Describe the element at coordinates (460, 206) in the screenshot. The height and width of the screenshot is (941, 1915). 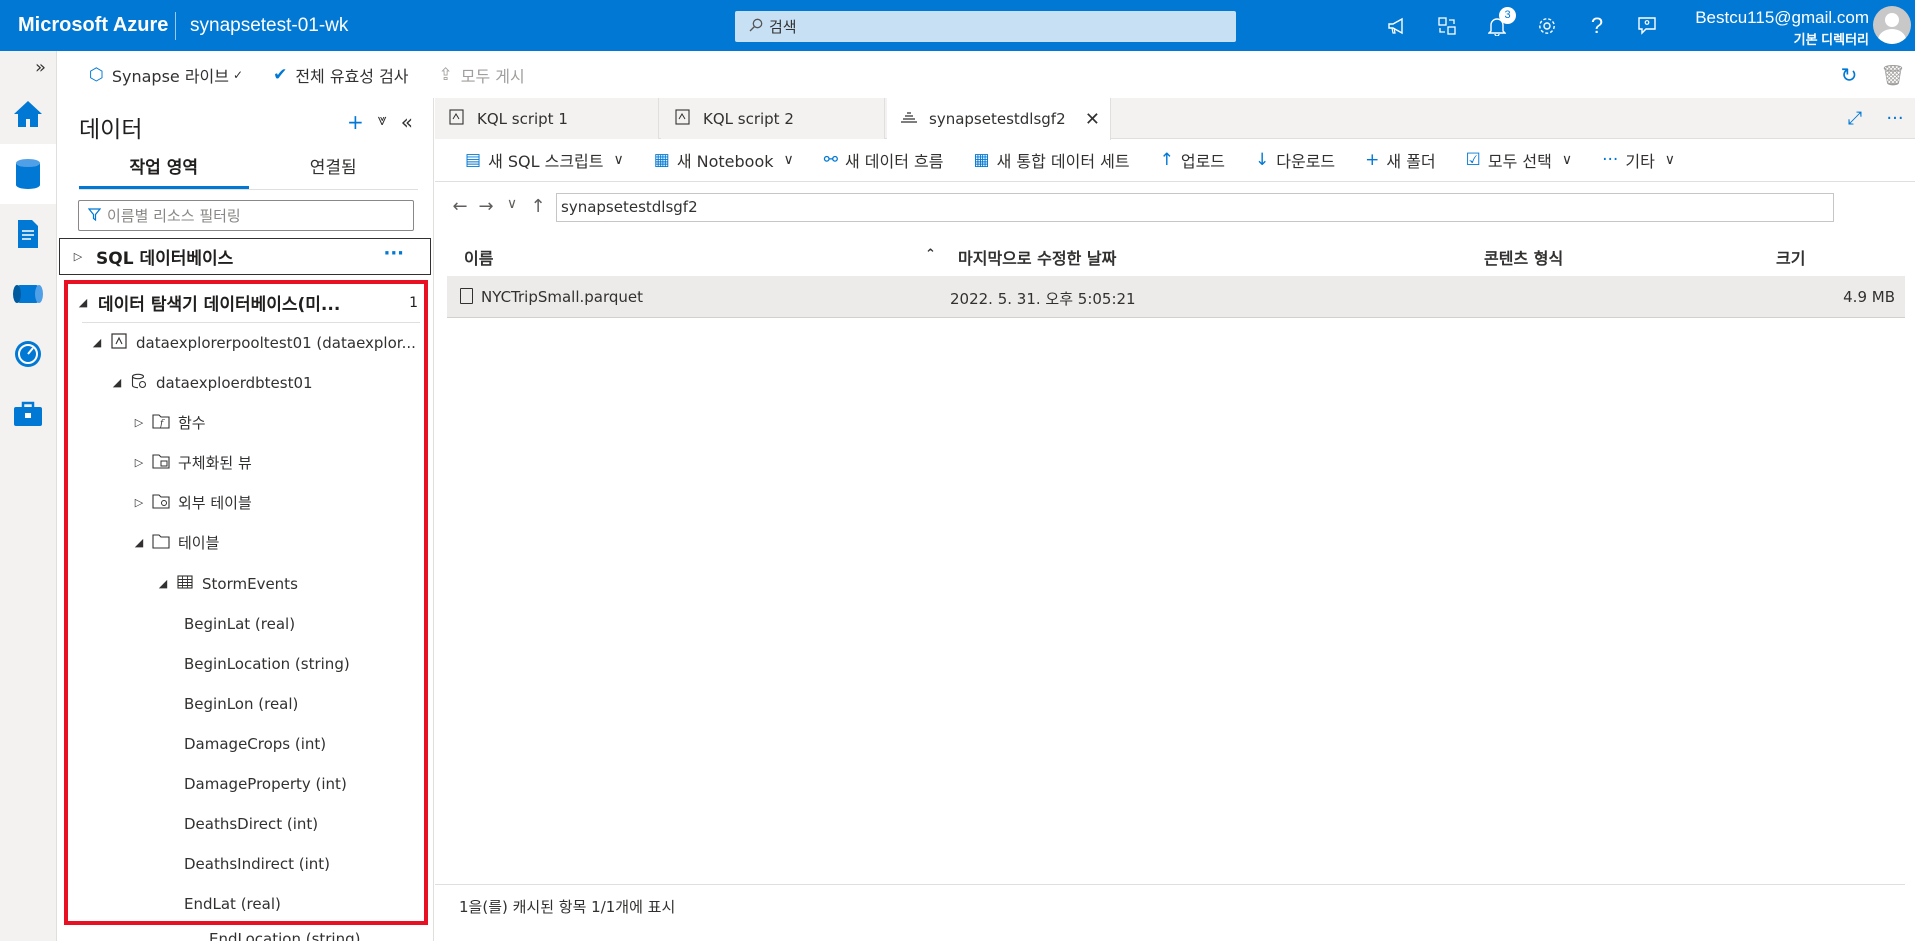
I see `back-arrow-icon: ←` at that location.